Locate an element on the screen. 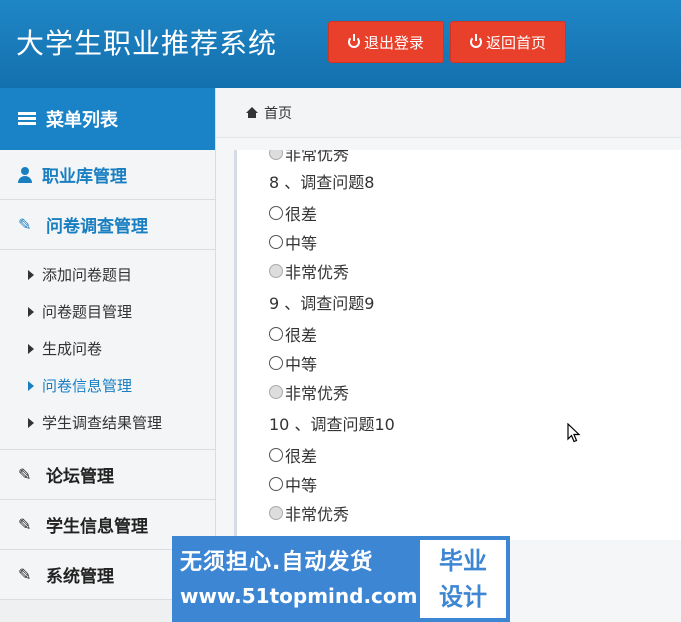  watermark-banner: 无须担心.自动发货 www.51topmind.com 毕业 设计 is located at coordinates (341, 579).